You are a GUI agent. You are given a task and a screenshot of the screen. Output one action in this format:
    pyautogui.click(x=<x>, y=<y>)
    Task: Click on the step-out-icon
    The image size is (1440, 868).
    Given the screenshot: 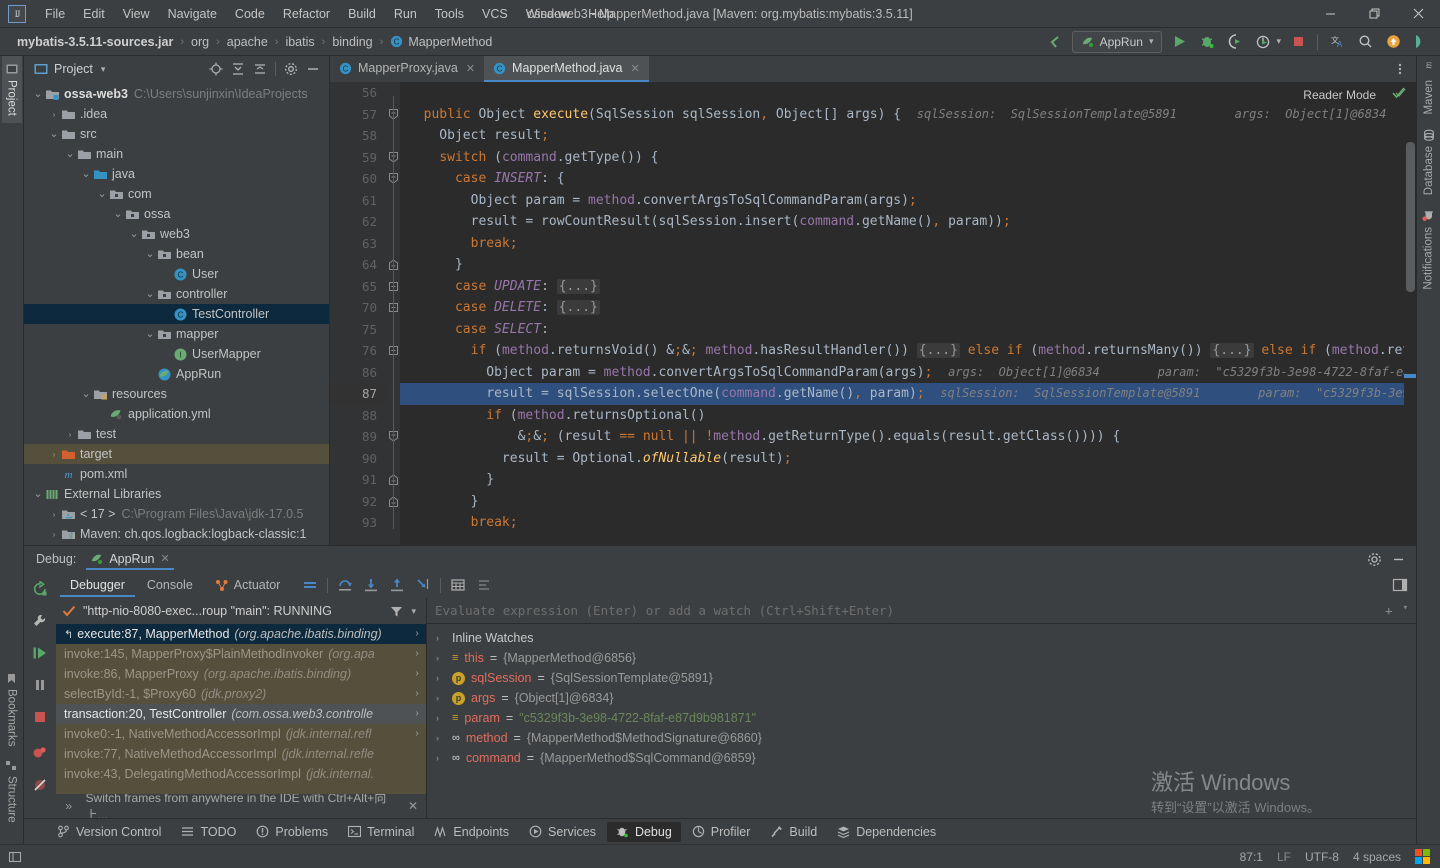 What is the action you would take?
    pyautogui.click(x=397, y=585)
    